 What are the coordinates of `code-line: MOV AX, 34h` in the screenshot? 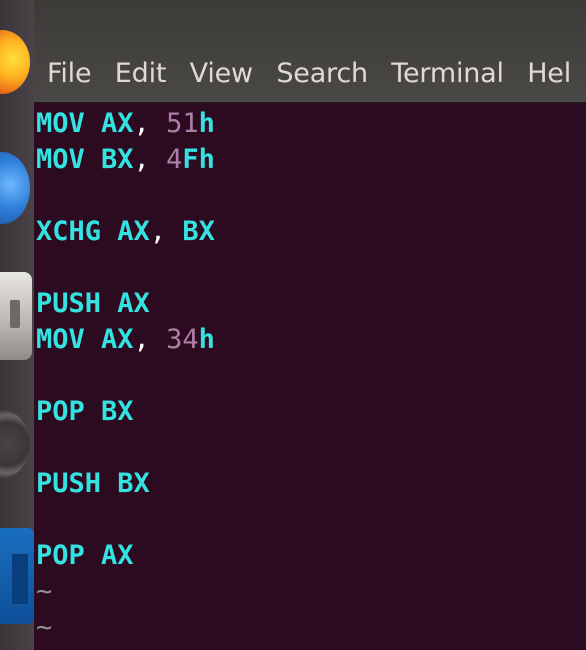 It's located at (311, 340).